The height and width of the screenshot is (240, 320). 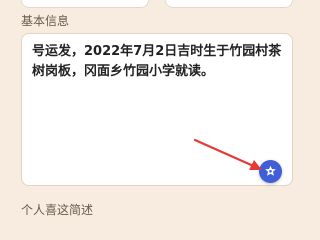 What do you see at coordinates (57, 210) in the screenshot?
I see `section-title-next: 个人喜这简述` at bounding box center [57, 210].